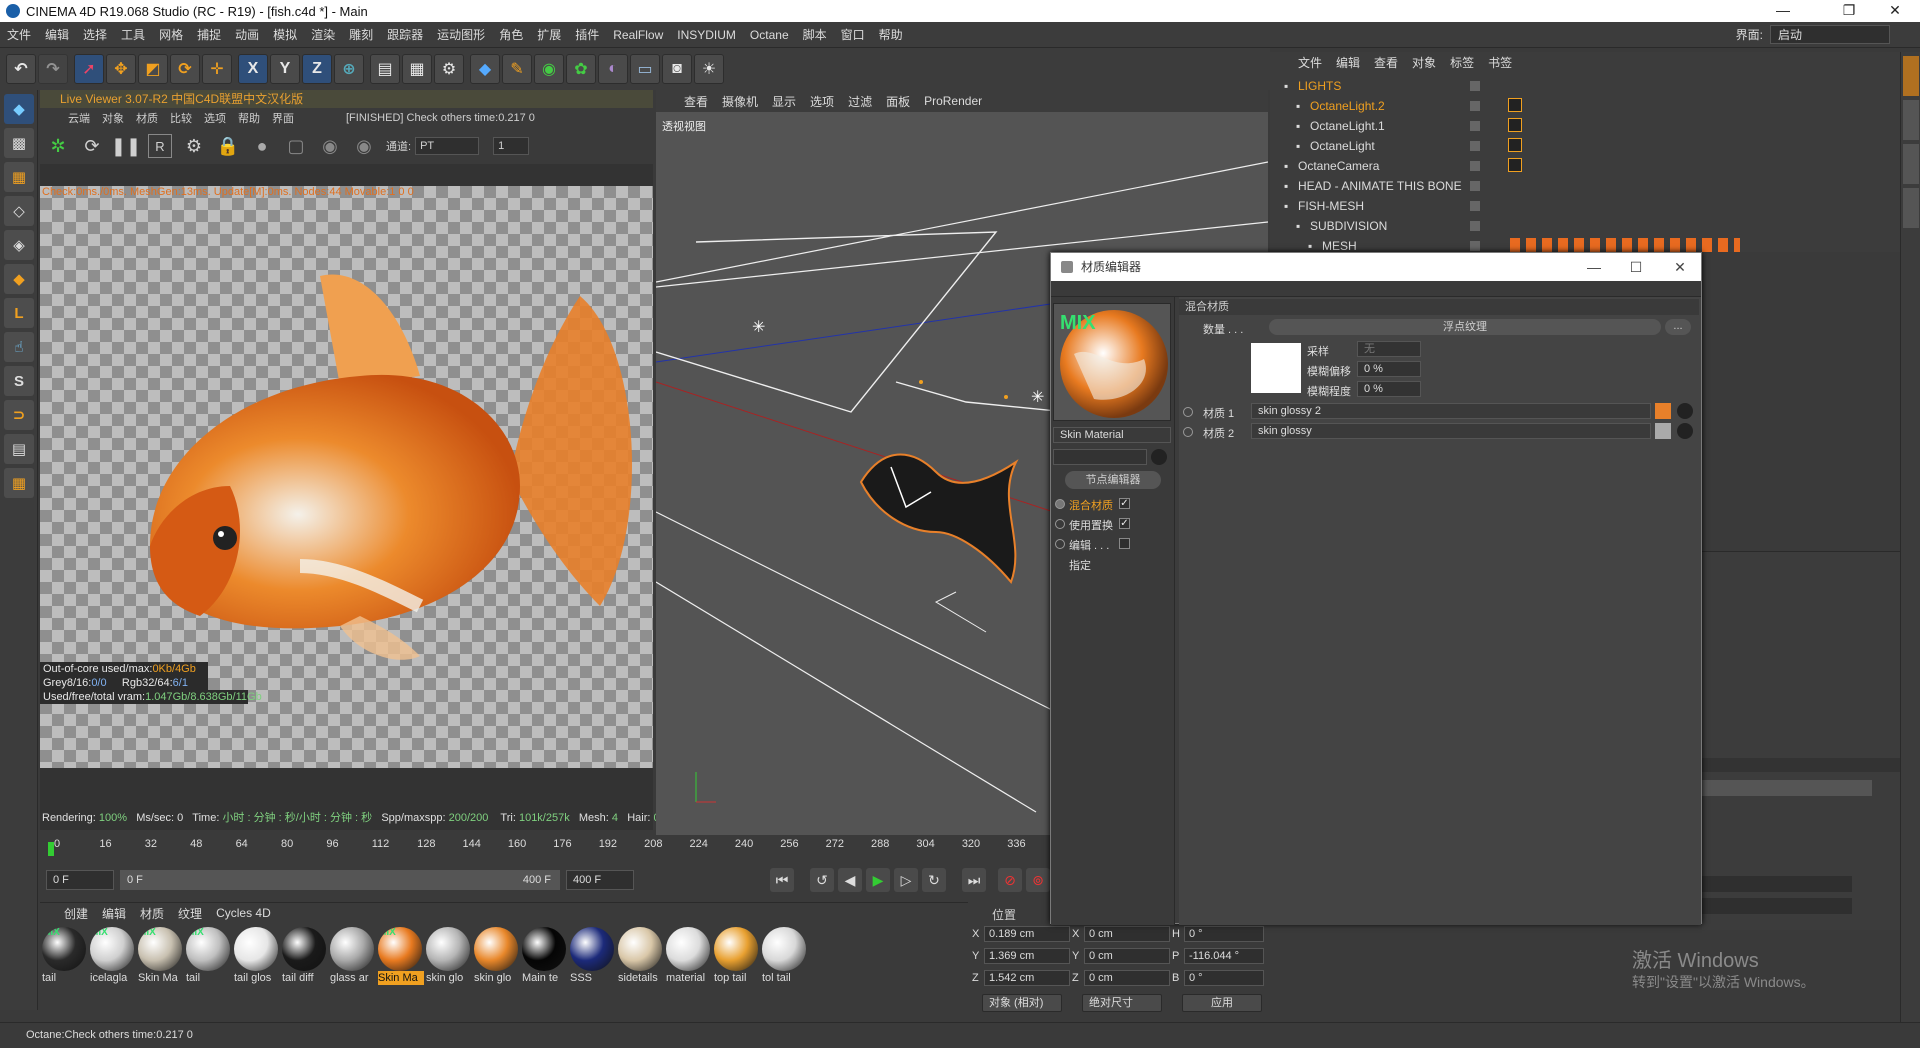 Image resolution: width=1920 pixels, height=1048 pixels. I want to click on menu-octane: Octane, so click(769, 35).